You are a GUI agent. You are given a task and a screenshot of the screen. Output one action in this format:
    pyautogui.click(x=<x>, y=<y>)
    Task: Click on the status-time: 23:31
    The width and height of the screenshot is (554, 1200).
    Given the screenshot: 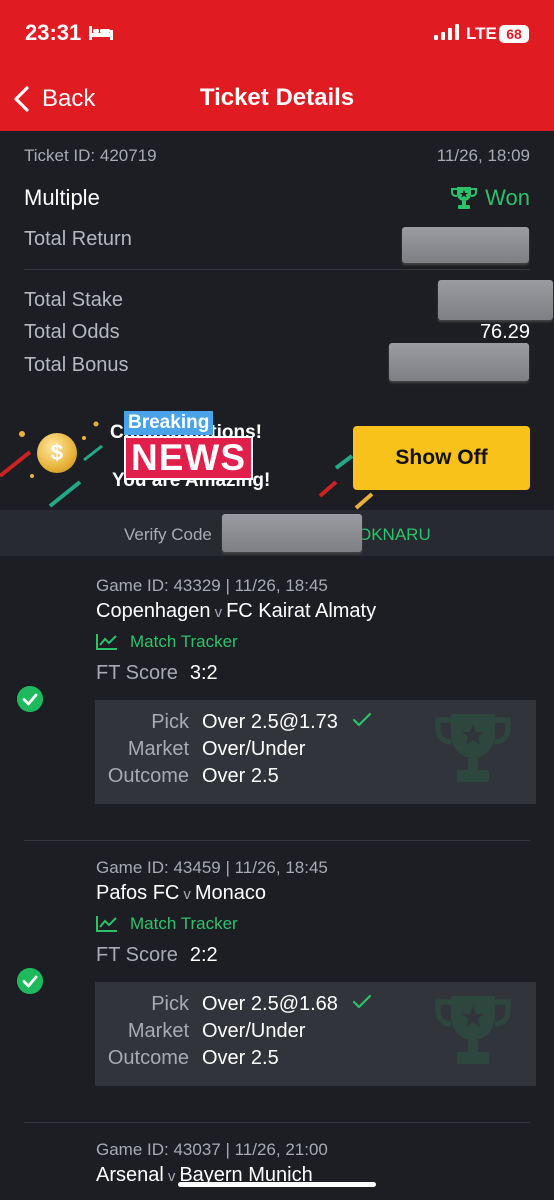 What is the action you would take?
    pyautogui.click(x=53, y=32)
    